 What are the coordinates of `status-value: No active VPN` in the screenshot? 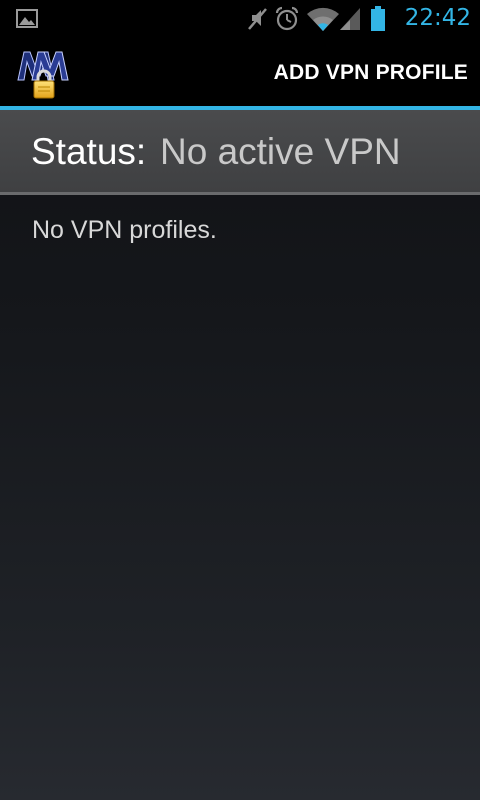 It's located at (280, 151).